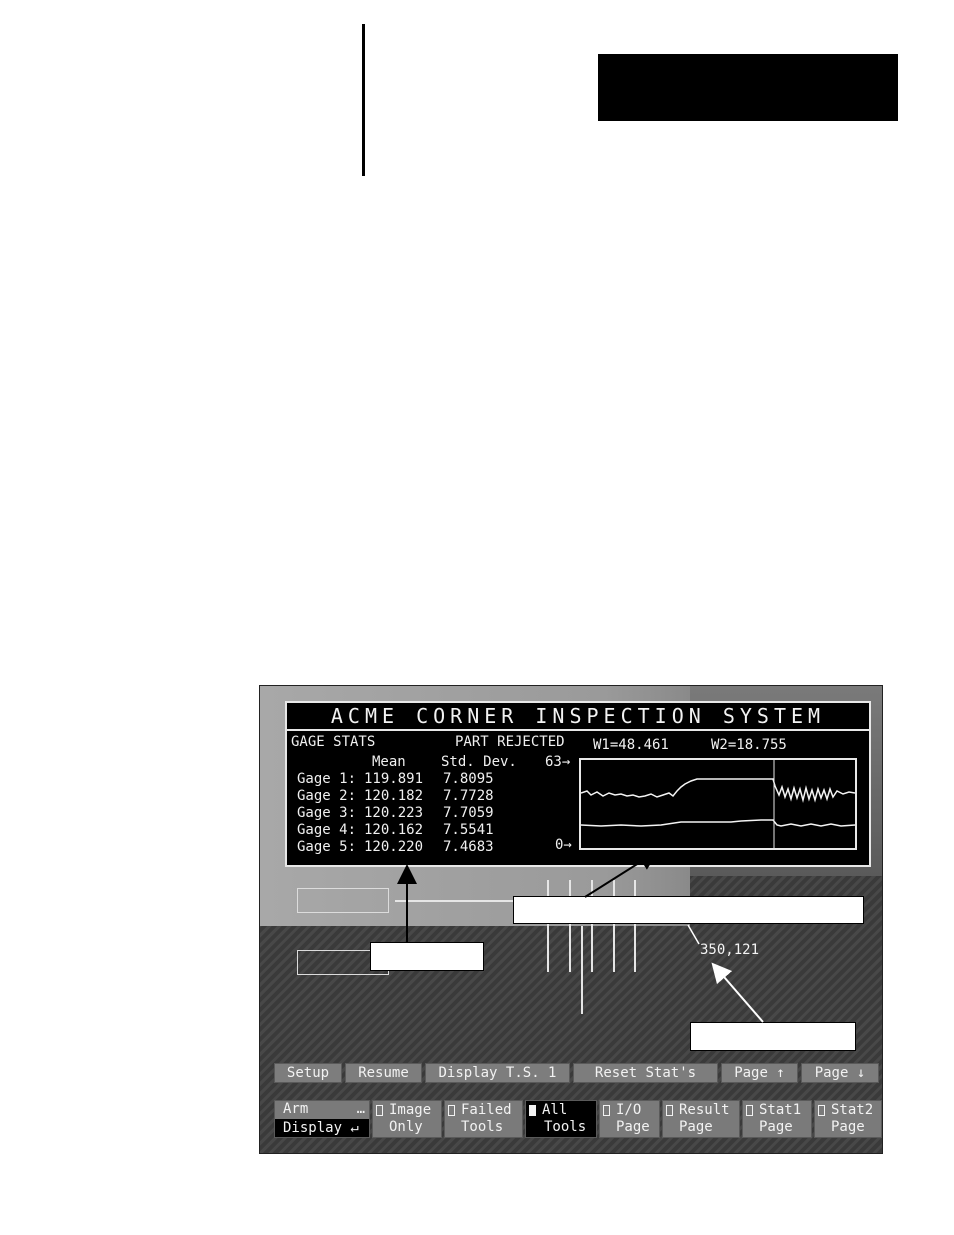 This screenshot has width=954, height=1235. Describe the element at coordinates (558, 762) in the screenshot. I see `scope-scale-max: 63→` at that location.